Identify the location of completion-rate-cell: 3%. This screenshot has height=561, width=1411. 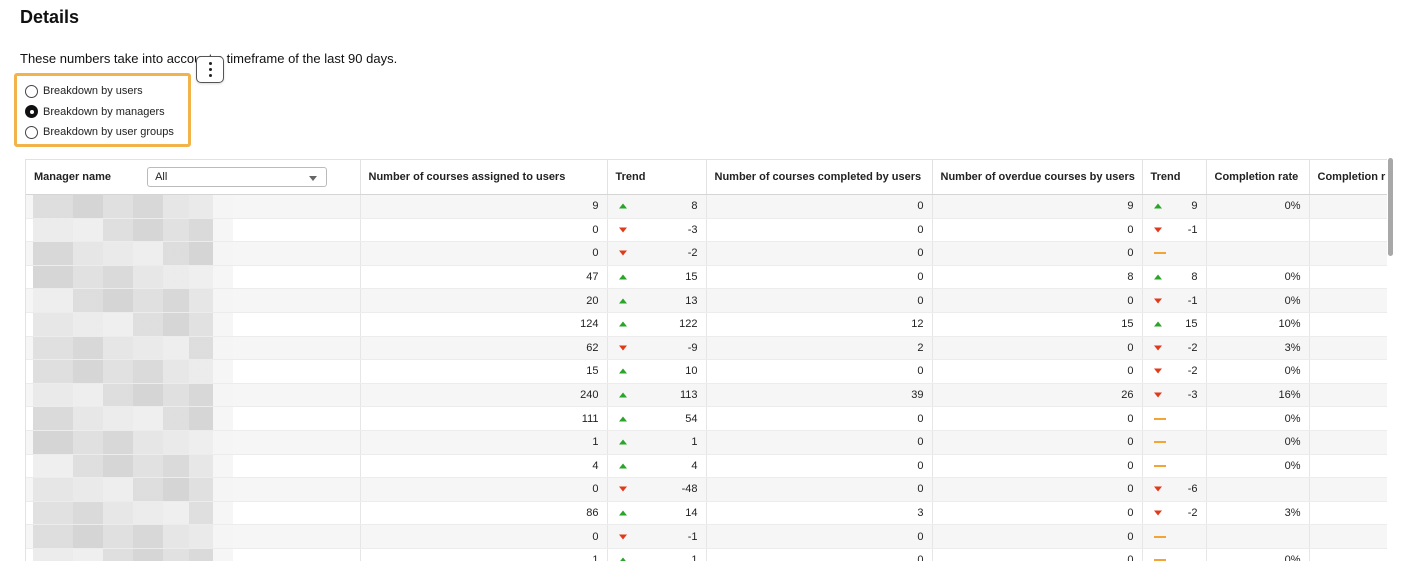
(1258, 513).